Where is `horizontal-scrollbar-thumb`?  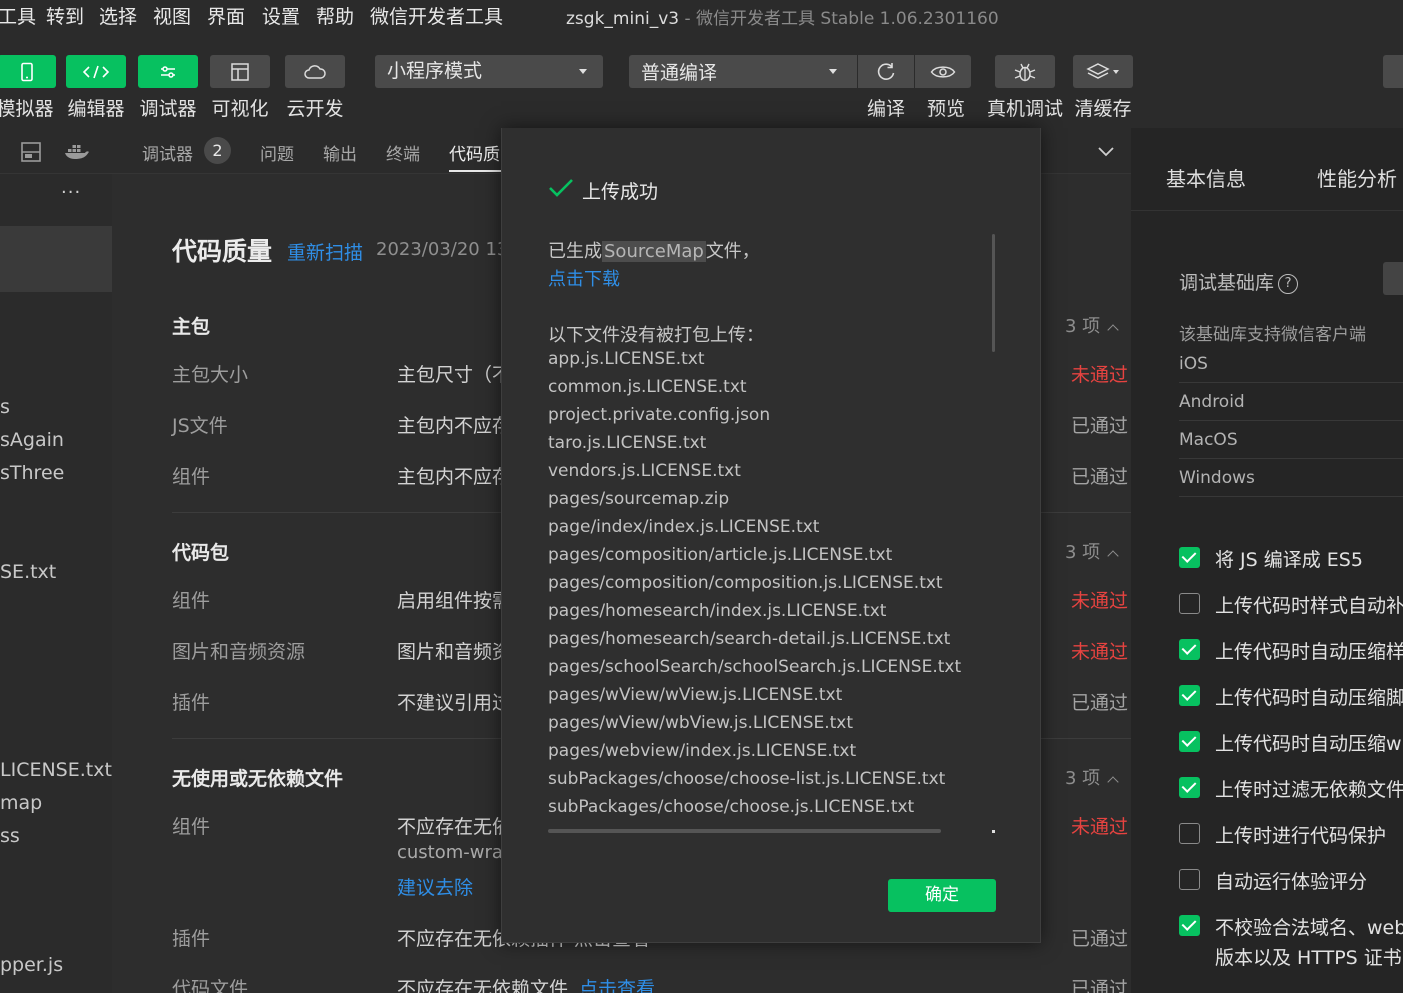 horizontal-scrollbar-thumb is located at coordinates (744, 831).